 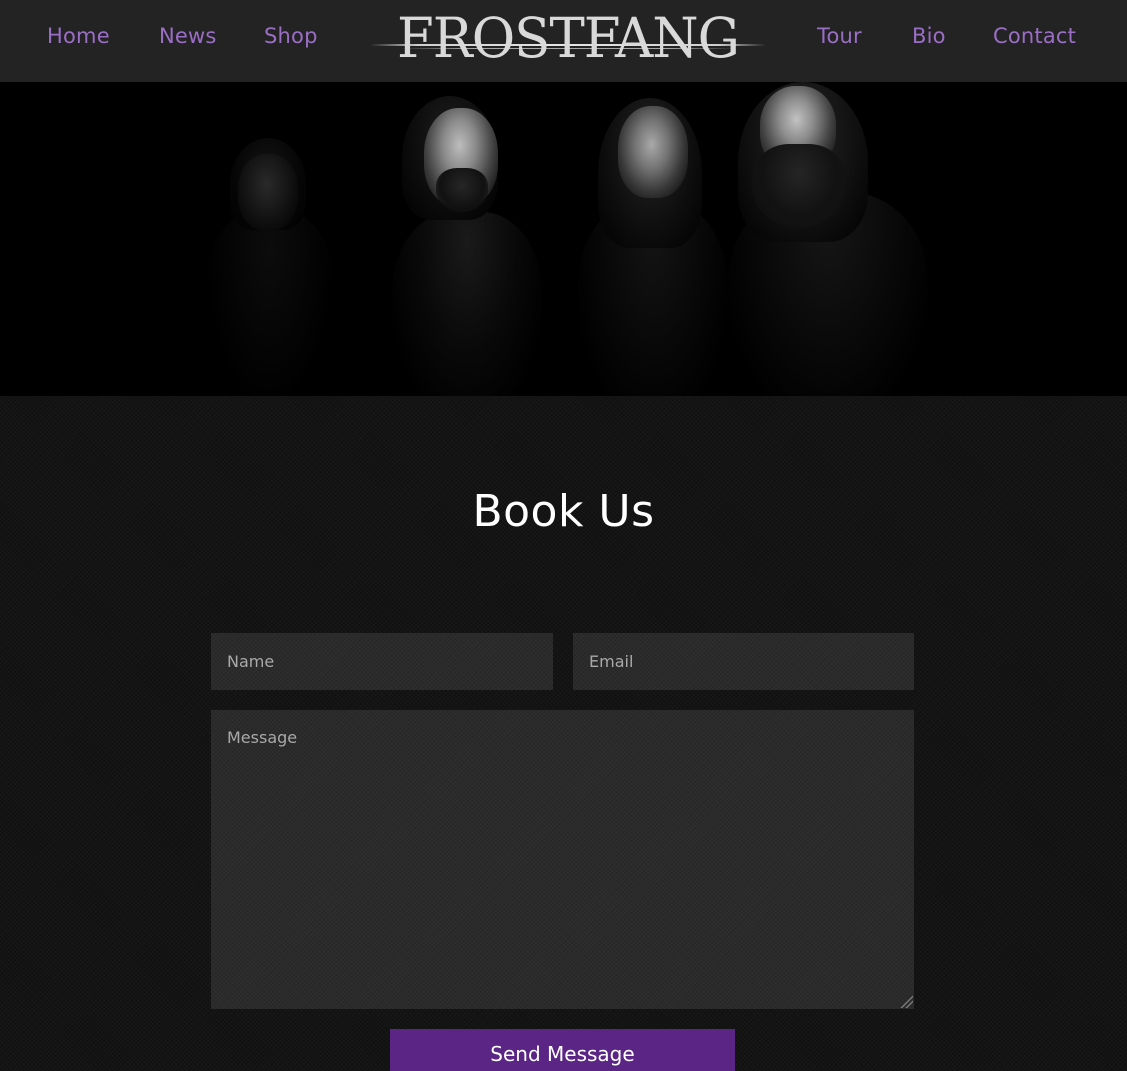 I want to click on textarea-resize-handle, so click(x=906, y=1001).